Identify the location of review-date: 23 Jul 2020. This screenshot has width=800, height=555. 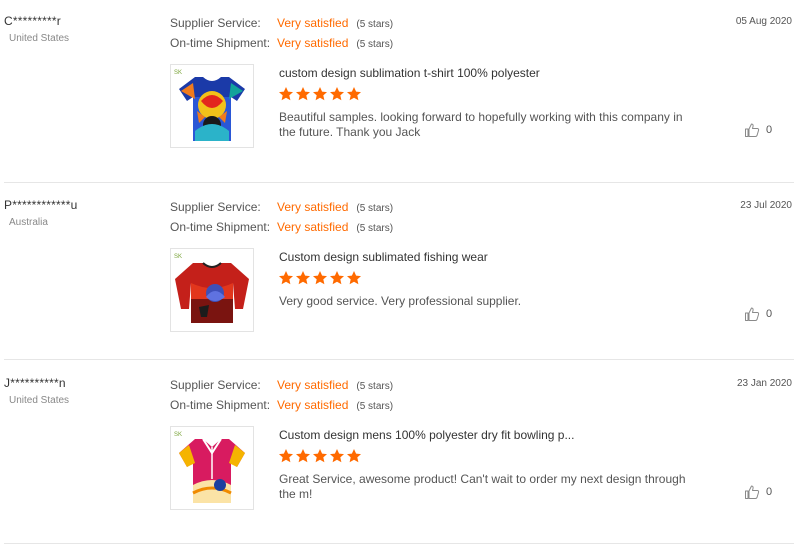
(766, 205).